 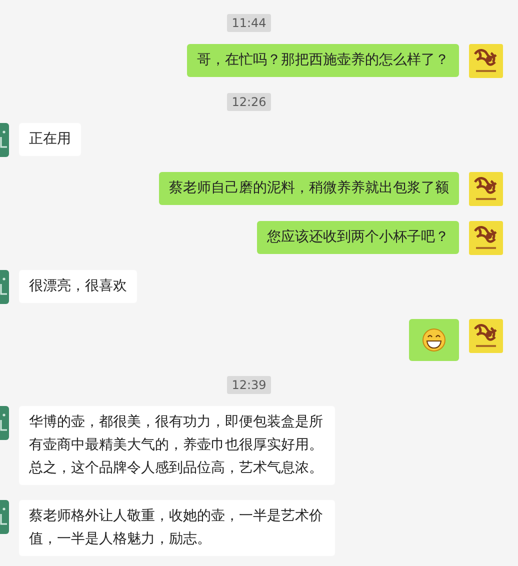 What do you see at coordinates (249, 23) in the screenshot?
I see `timestamp: 11:44` at bounding box center [249, 23].